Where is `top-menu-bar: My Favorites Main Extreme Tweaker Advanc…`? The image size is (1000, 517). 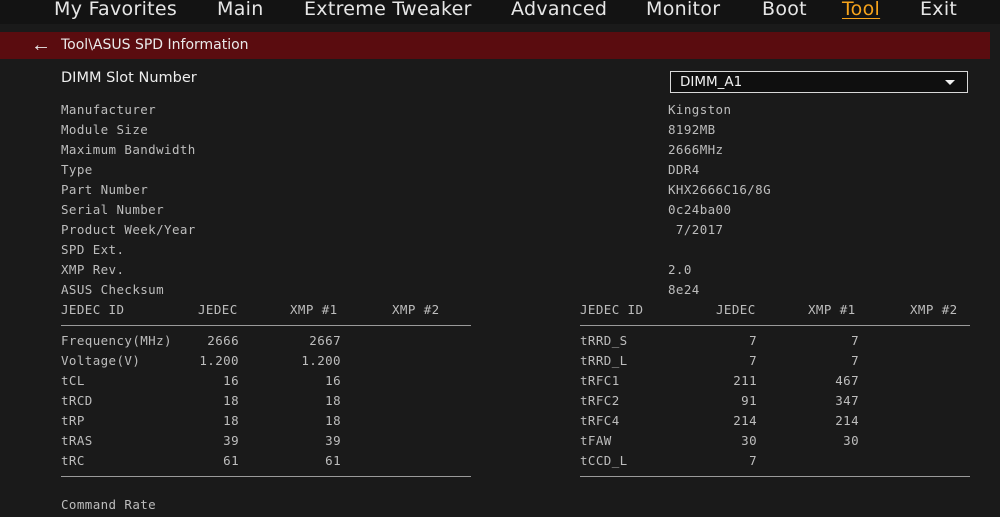
top-menu-bar: My Favorites Main Extreme Tweaker Advanc… is located at coordinates (500, 12).